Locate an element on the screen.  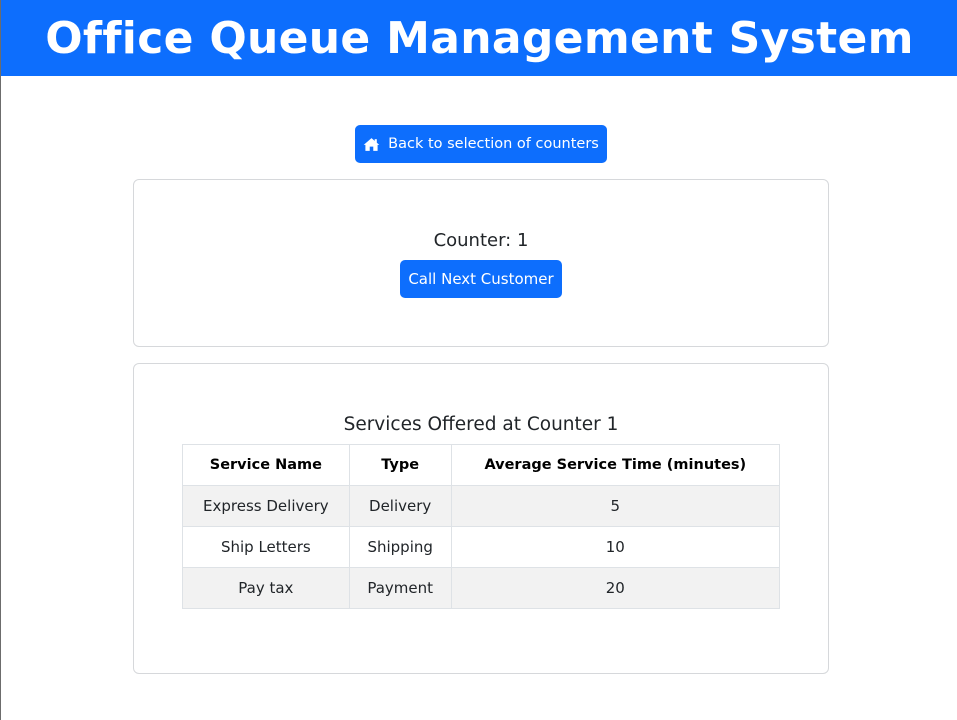
table-row: Express Delivery Delivery 5 is located at coordinates (481, 506).